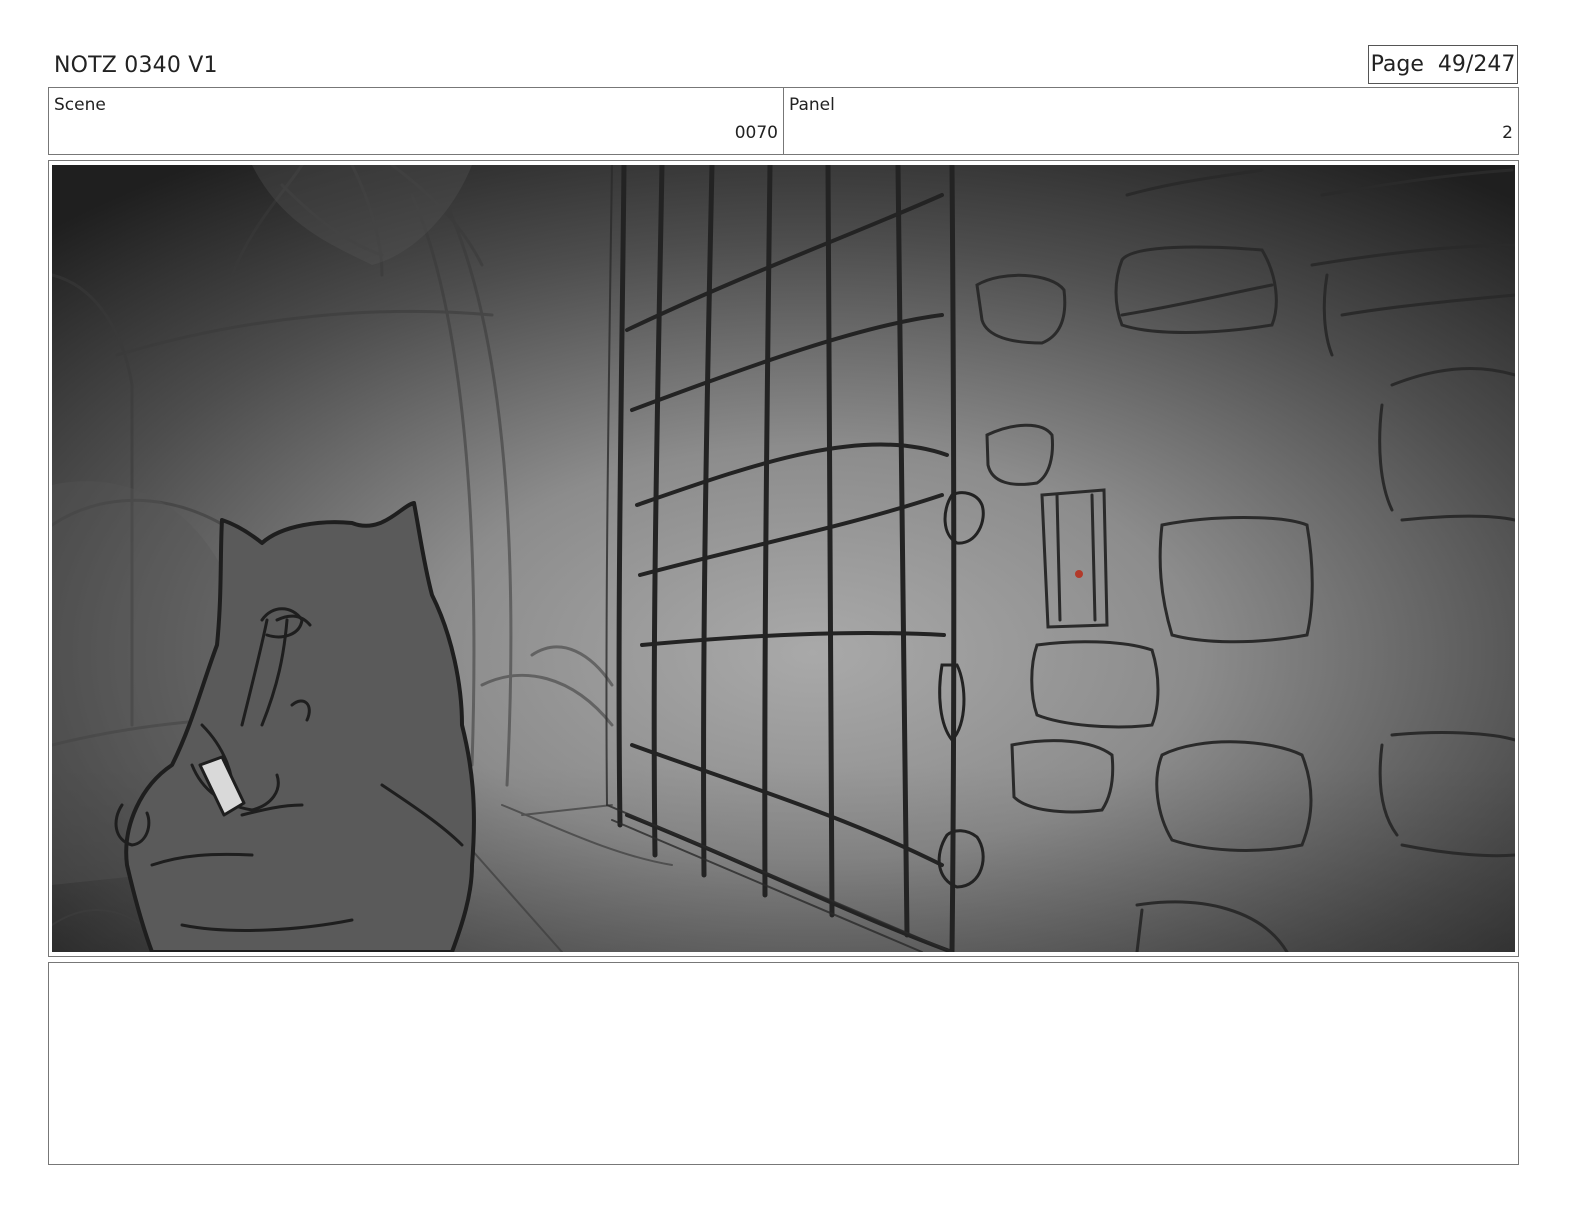  I want to click on scene-label: Scene, so click(80, 105).